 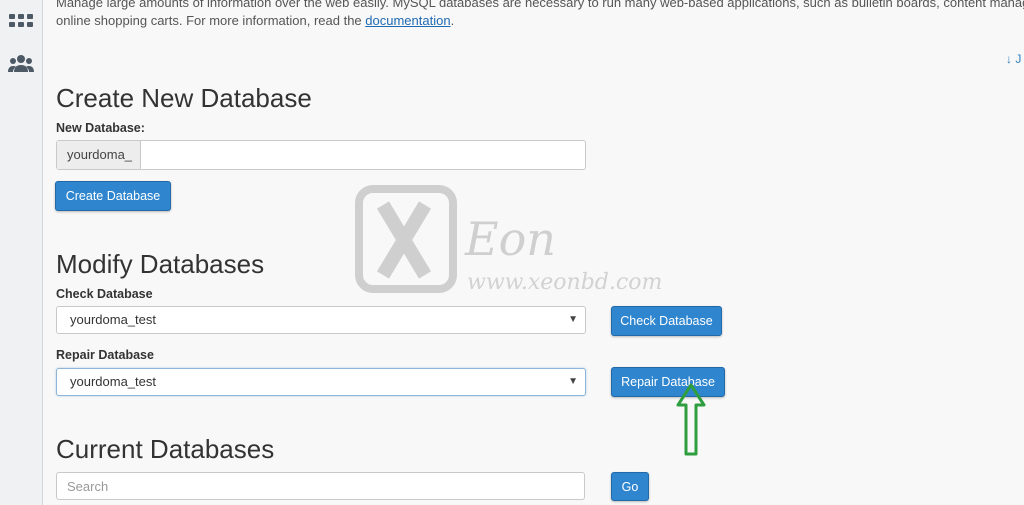 I want to click on sidebar, so click(x=21, y=252).